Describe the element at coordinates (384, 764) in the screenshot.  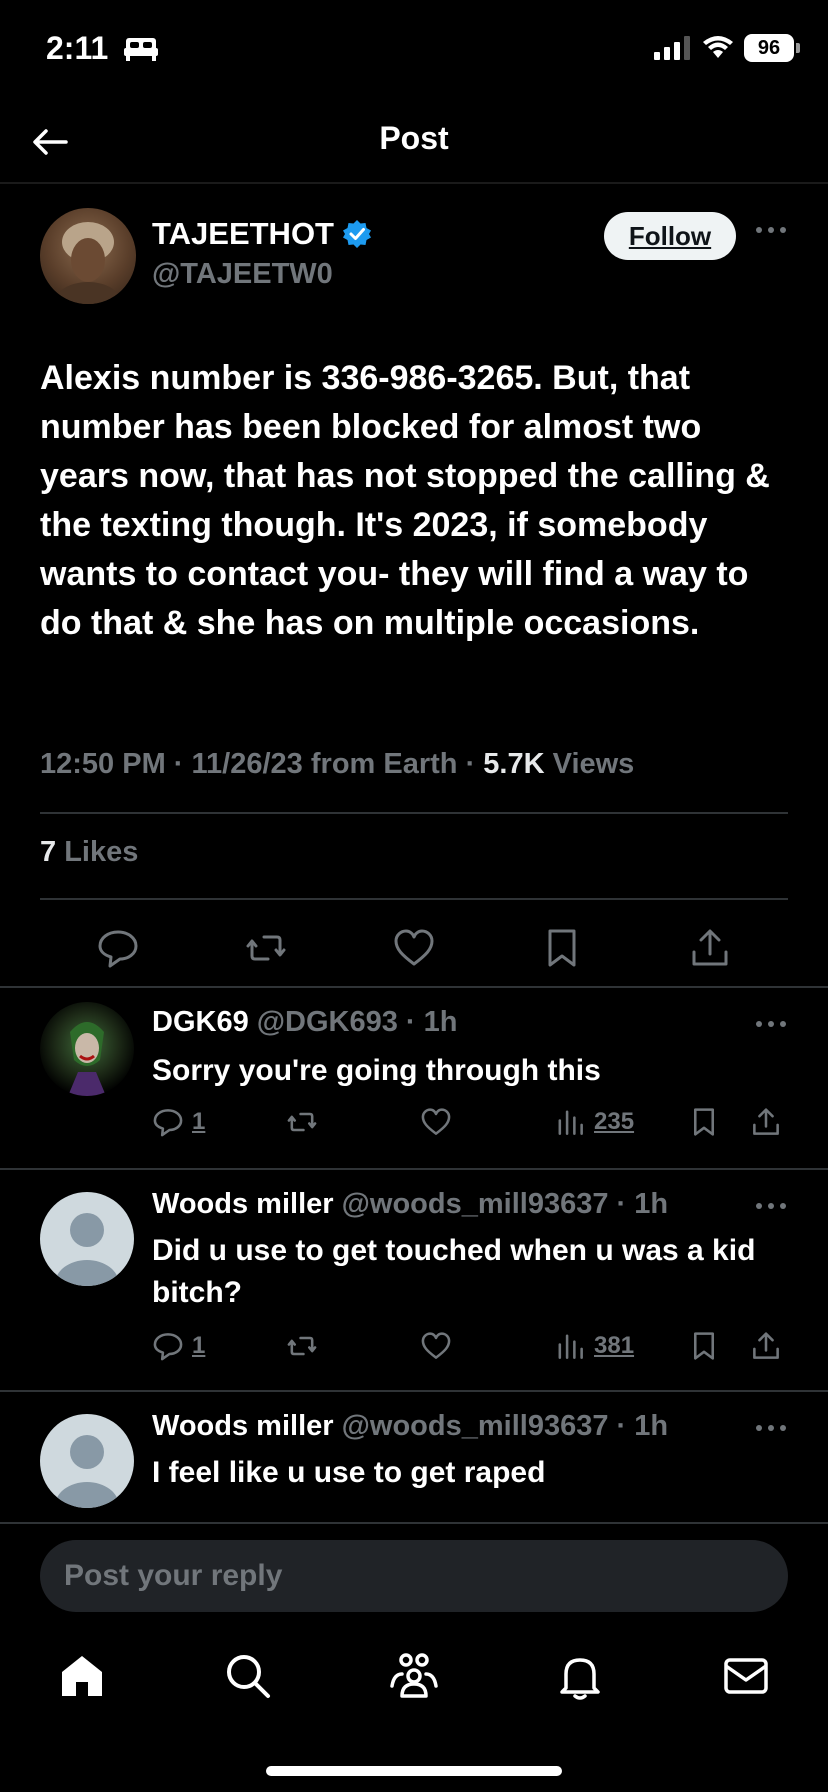
I see `post-source: from Earth` at that location.